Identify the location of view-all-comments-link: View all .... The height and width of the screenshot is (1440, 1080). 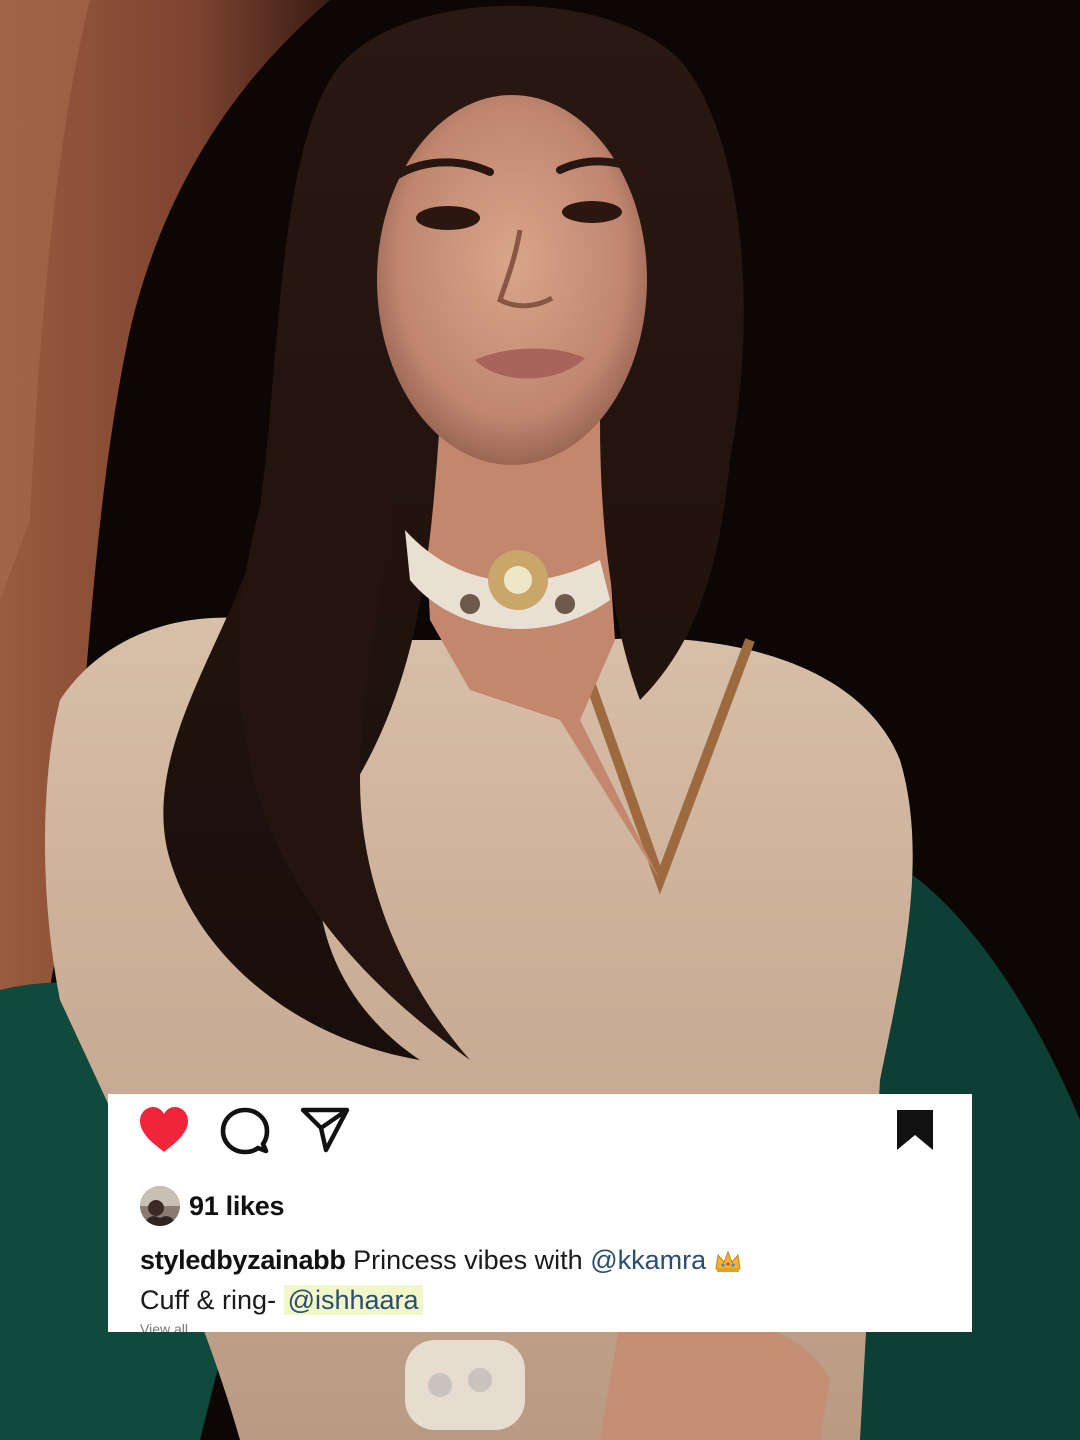
(205, 1328).